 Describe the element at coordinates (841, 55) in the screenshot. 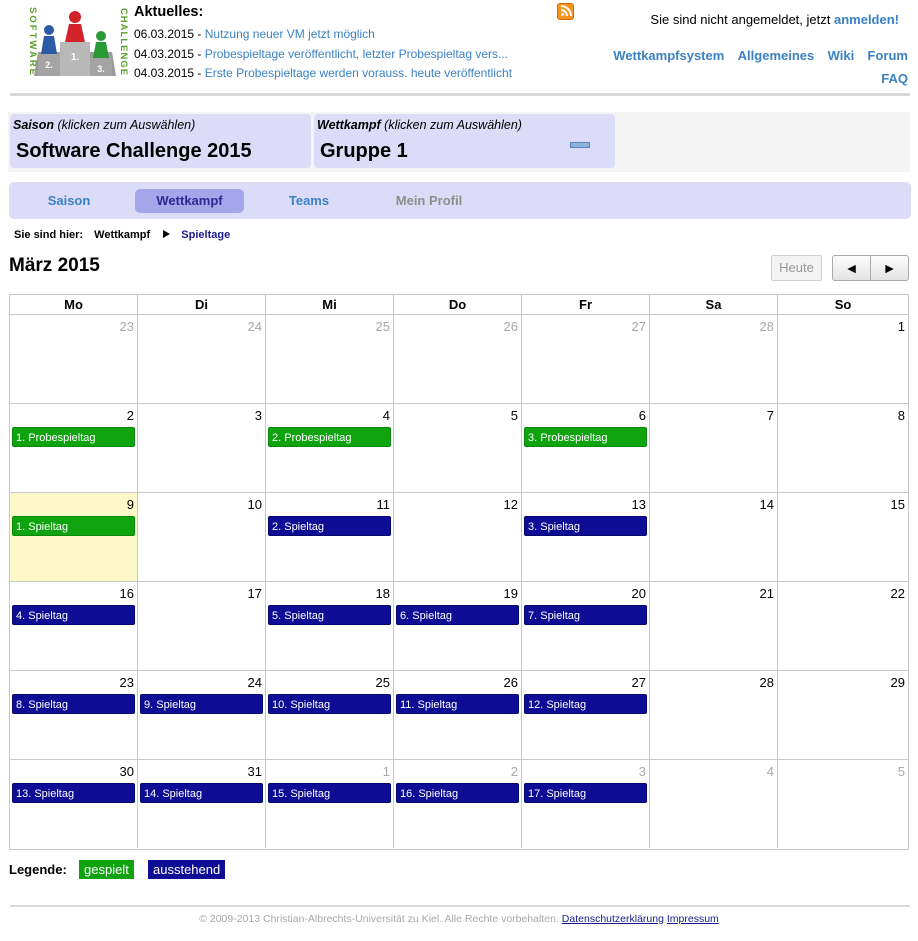

I see `nav-wiki: Wiki` at that location.